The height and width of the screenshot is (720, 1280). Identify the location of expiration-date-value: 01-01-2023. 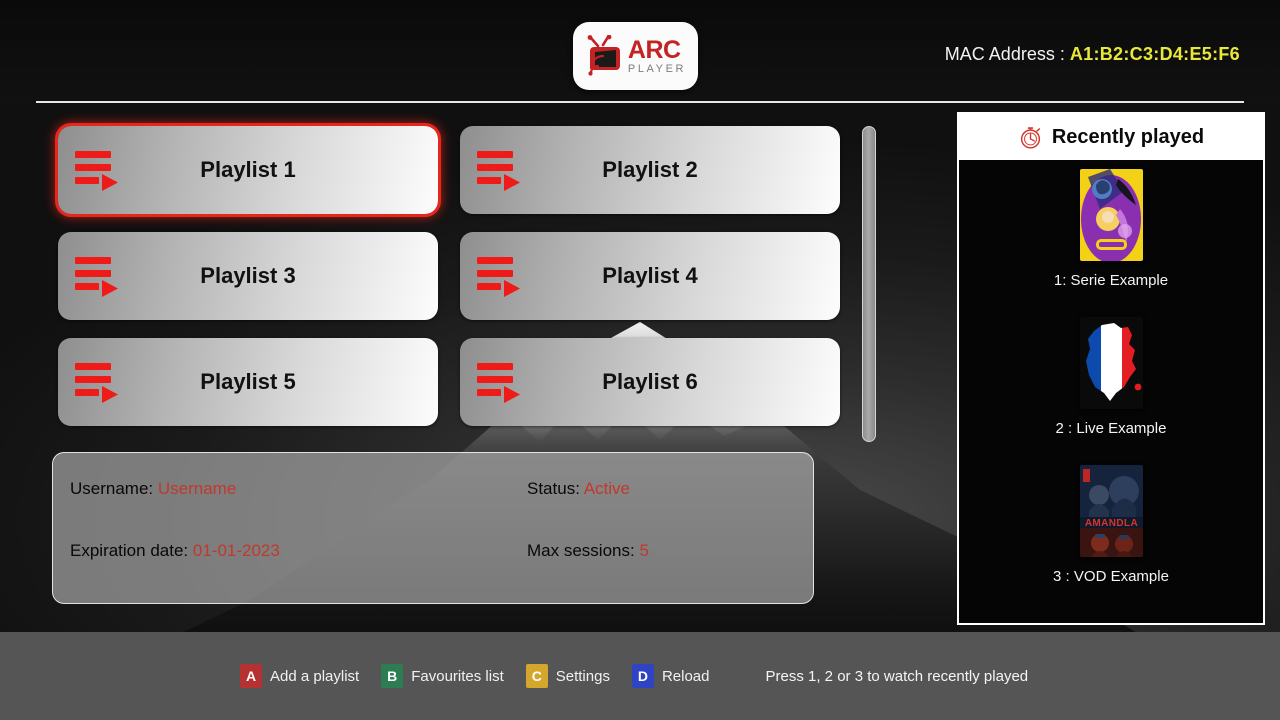
(236, 550).